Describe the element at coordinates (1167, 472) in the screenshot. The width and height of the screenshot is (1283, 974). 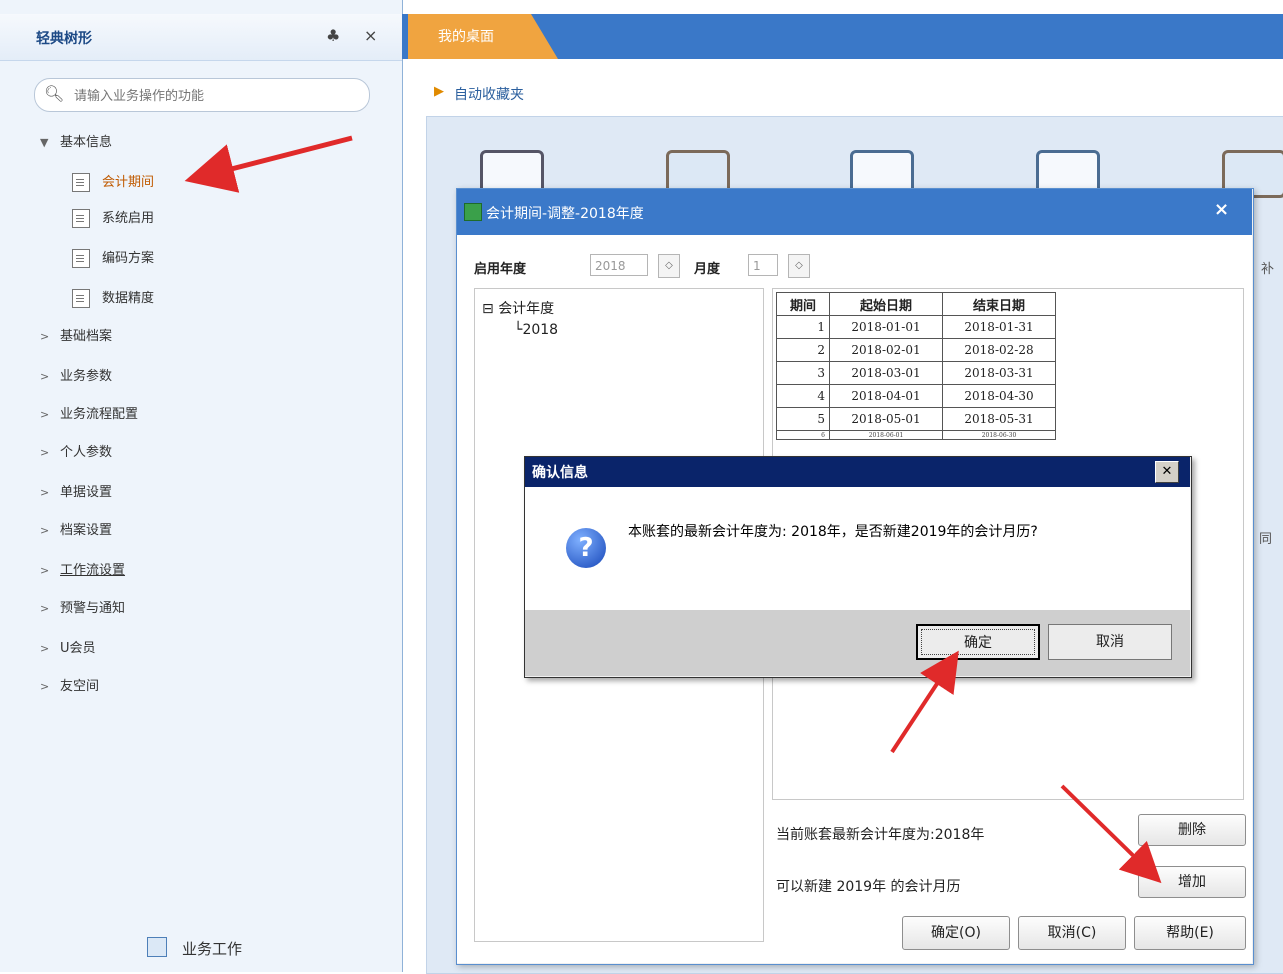
I see `close-icon: ✕` at that location.